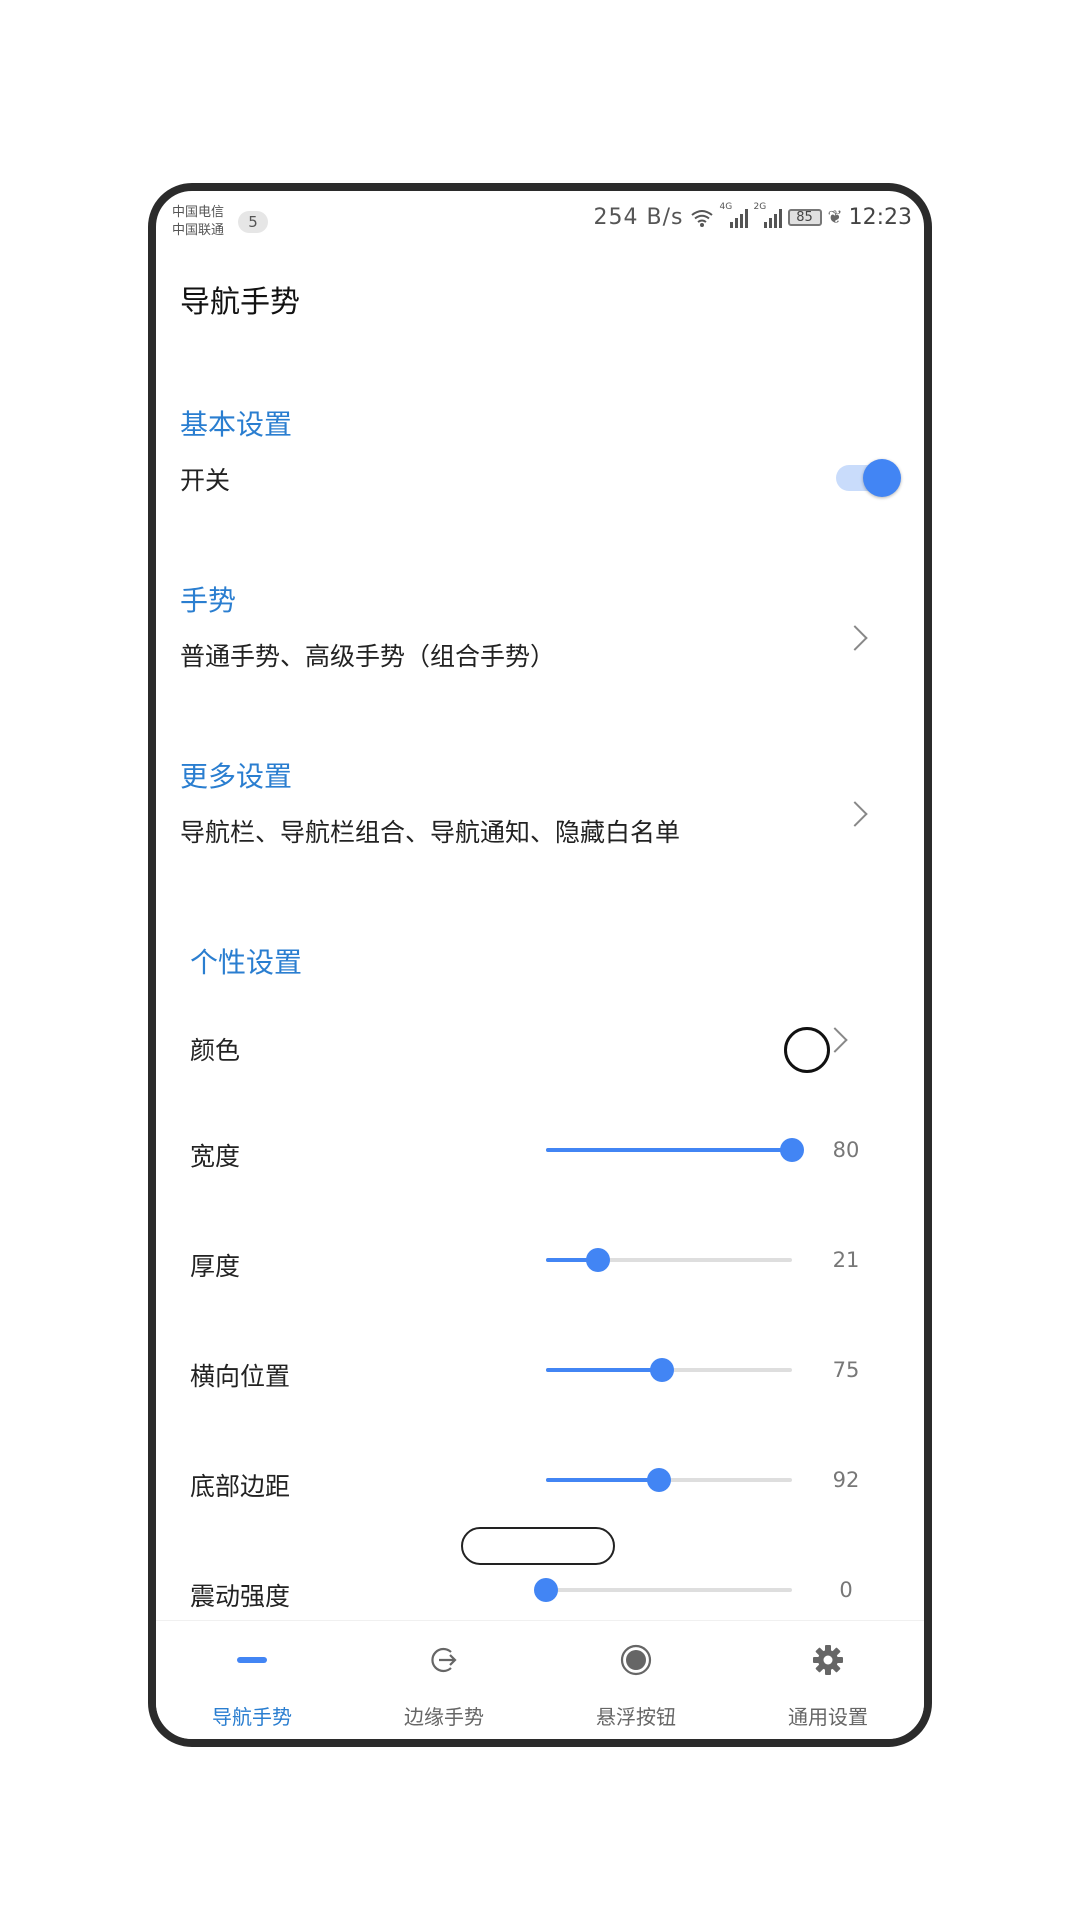  I want to click on signal-sim2-icon: 2G, so click(768, 215).